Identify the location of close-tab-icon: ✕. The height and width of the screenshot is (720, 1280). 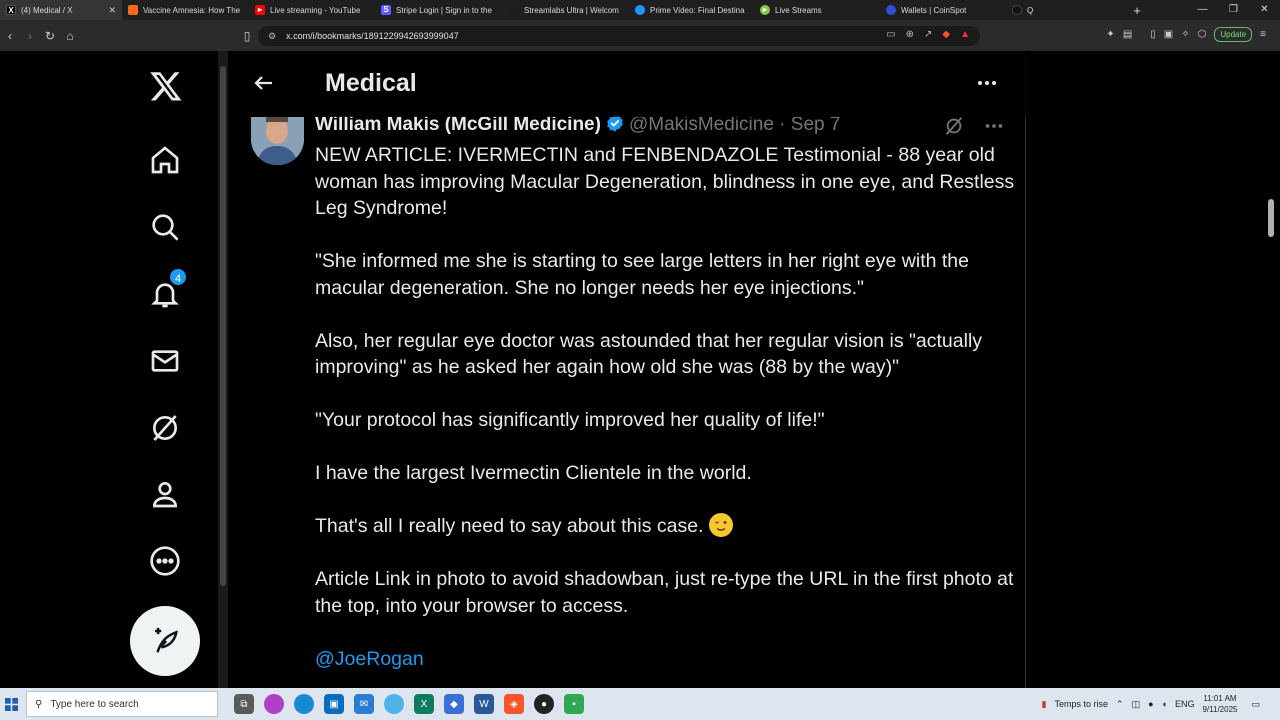
(112, 10).